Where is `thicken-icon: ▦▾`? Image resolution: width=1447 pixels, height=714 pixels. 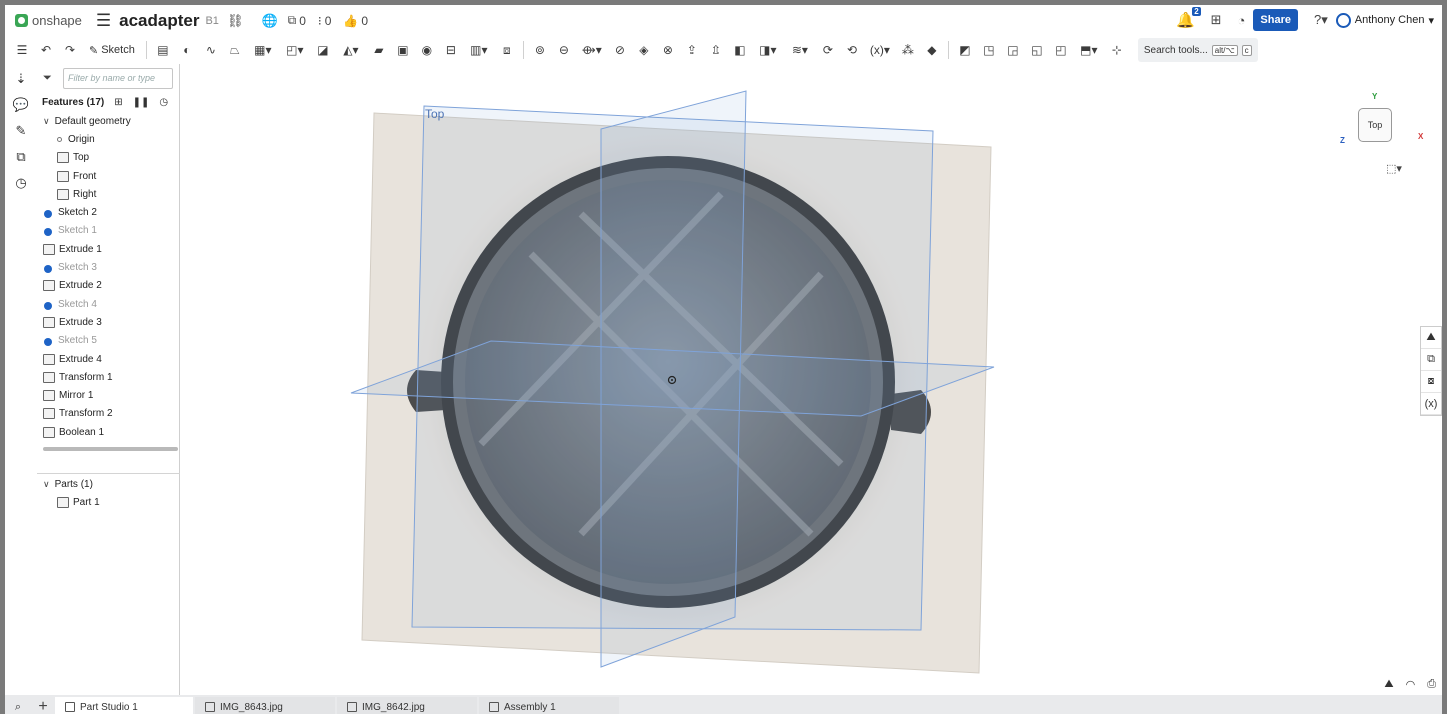
thicken-icon: ▦▾ is located at coordinates (263, 50).